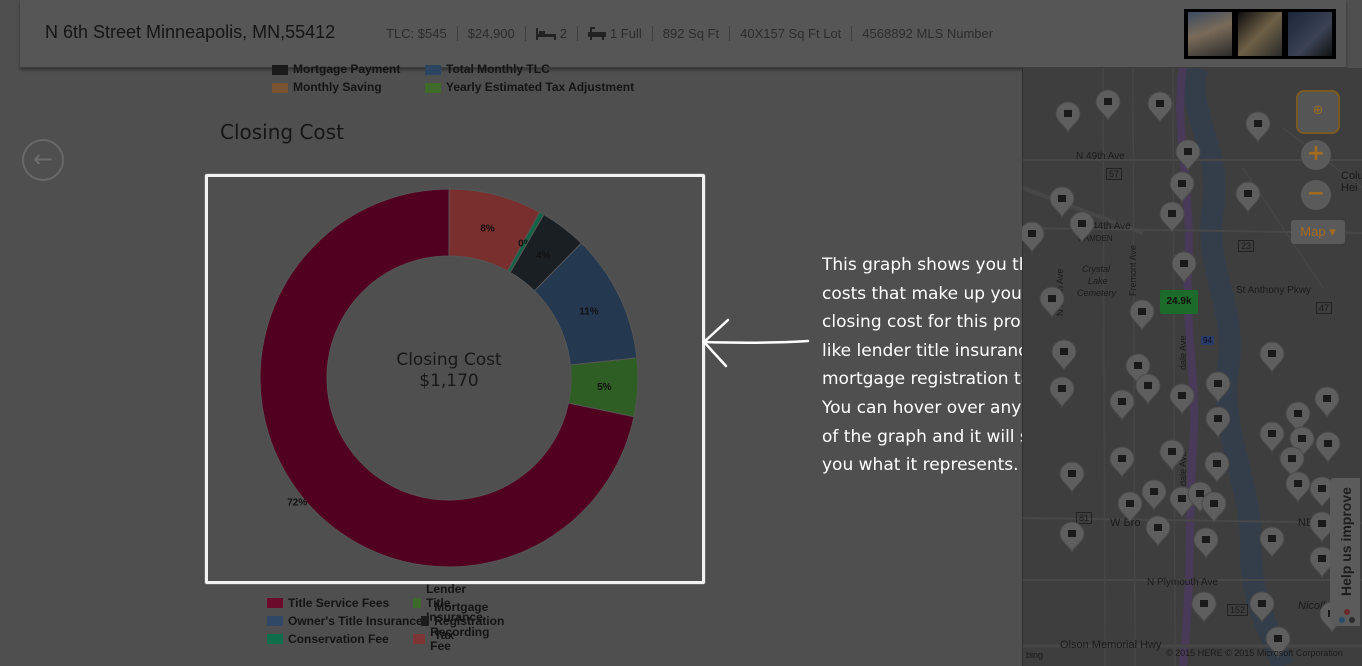  What do you see at coordinates (460, 639) in the screenshot?
I see `legend-label: Recording Fee` at bounding box center [460, 639].